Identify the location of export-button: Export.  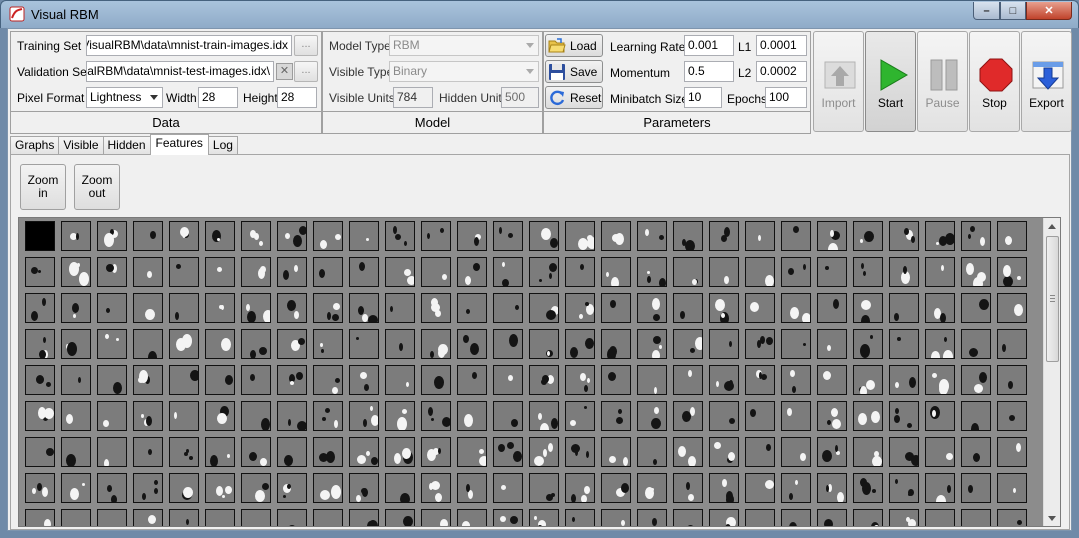
(1046, 81).